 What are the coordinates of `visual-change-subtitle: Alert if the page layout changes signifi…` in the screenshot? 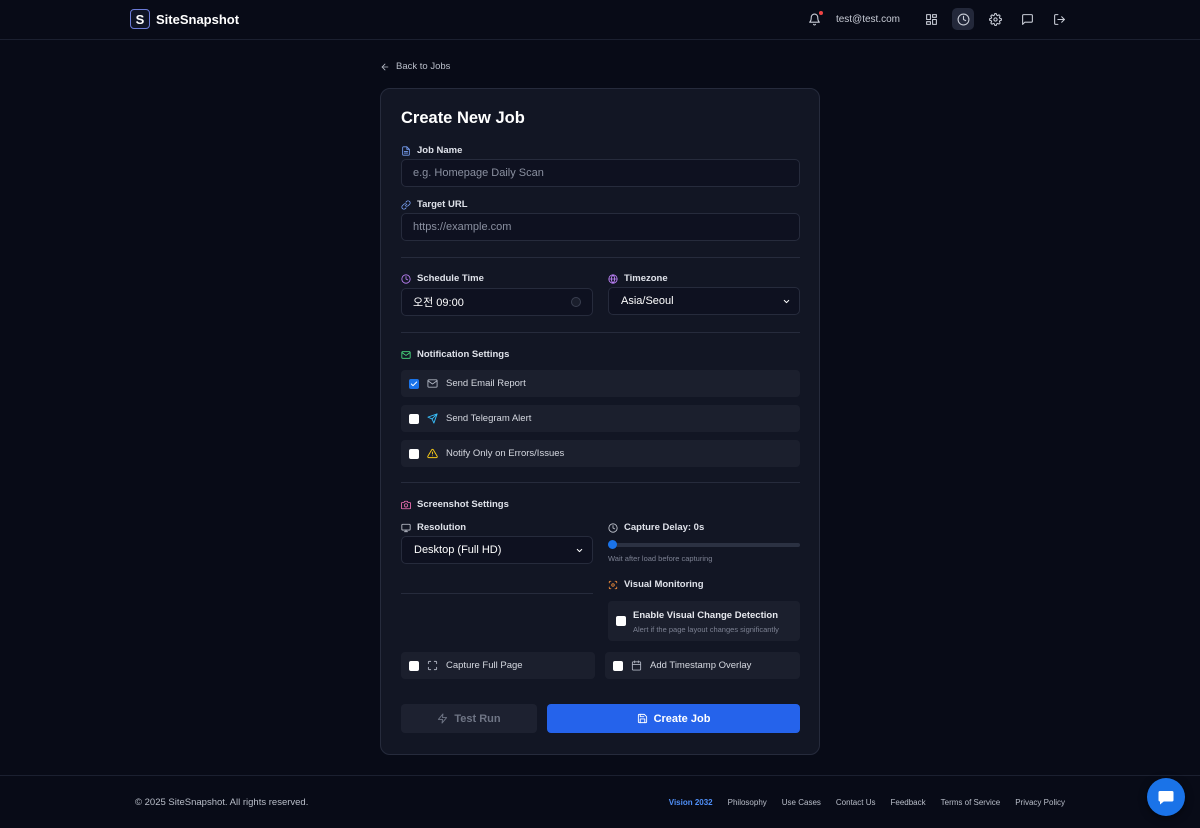 It's located at (706, 629).